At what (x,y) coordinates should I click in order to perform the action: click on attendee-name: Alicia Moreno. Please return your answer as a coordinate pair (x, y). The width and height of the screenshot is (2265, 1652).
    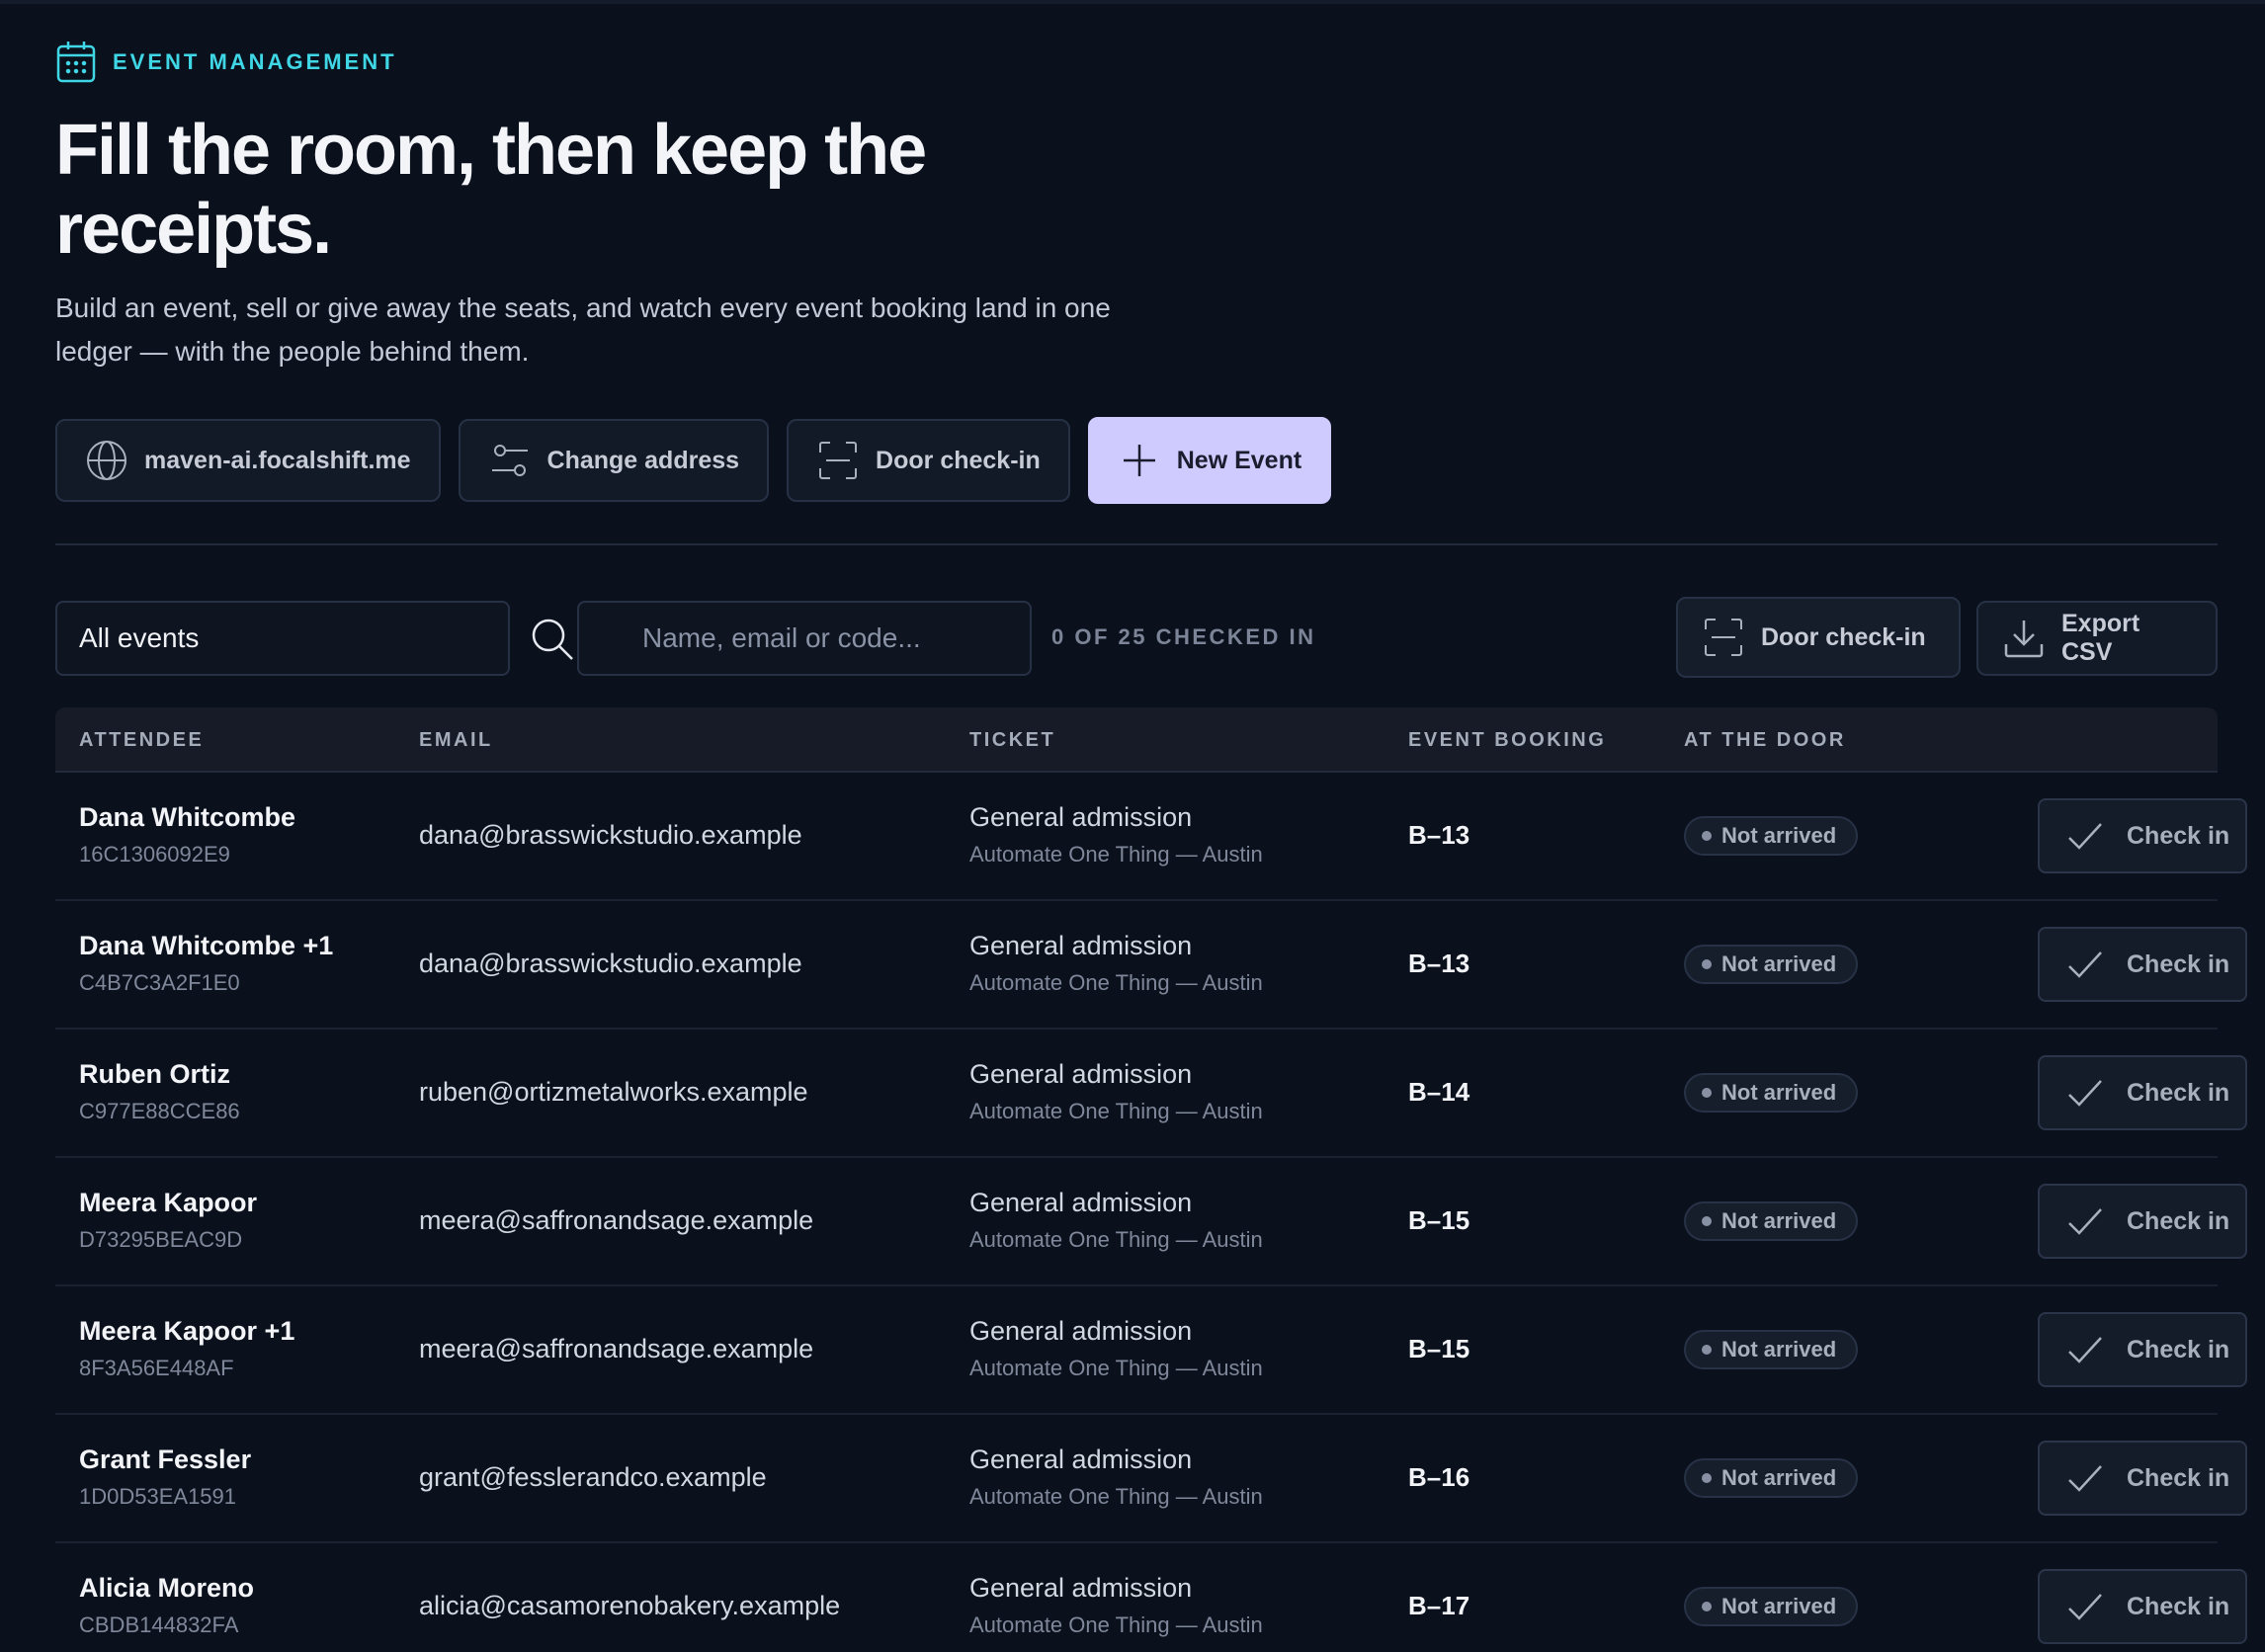
    Looking at the image, I should click on (167, 1588).